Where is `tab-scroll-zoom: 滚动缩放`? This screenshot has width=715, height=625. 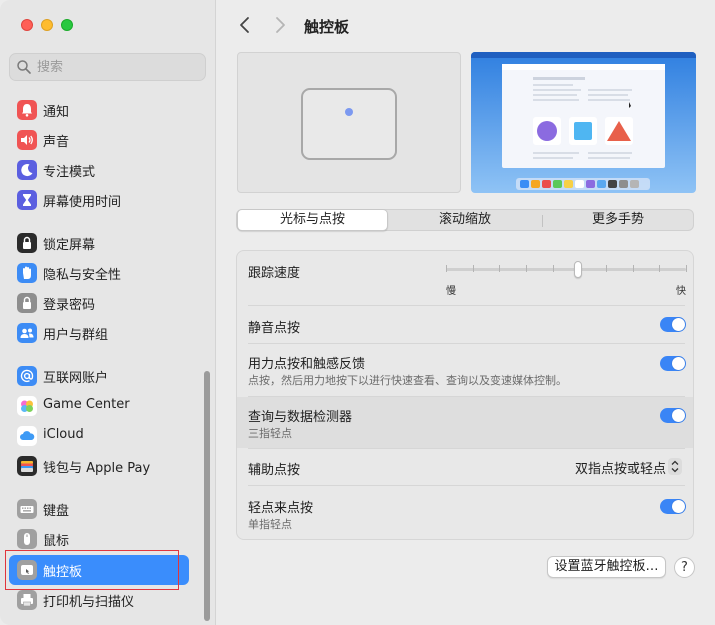 tab-scroll-zoom: 滚动缩放 is located at coordinates (465, 220).